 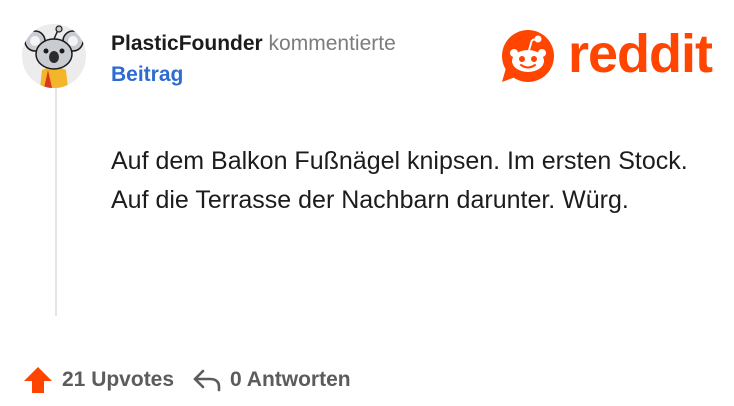 What do you see at coordinates (253, 74) in the screenshot?
I see `post-link: Beitrag` at bounding box center [253, 74].